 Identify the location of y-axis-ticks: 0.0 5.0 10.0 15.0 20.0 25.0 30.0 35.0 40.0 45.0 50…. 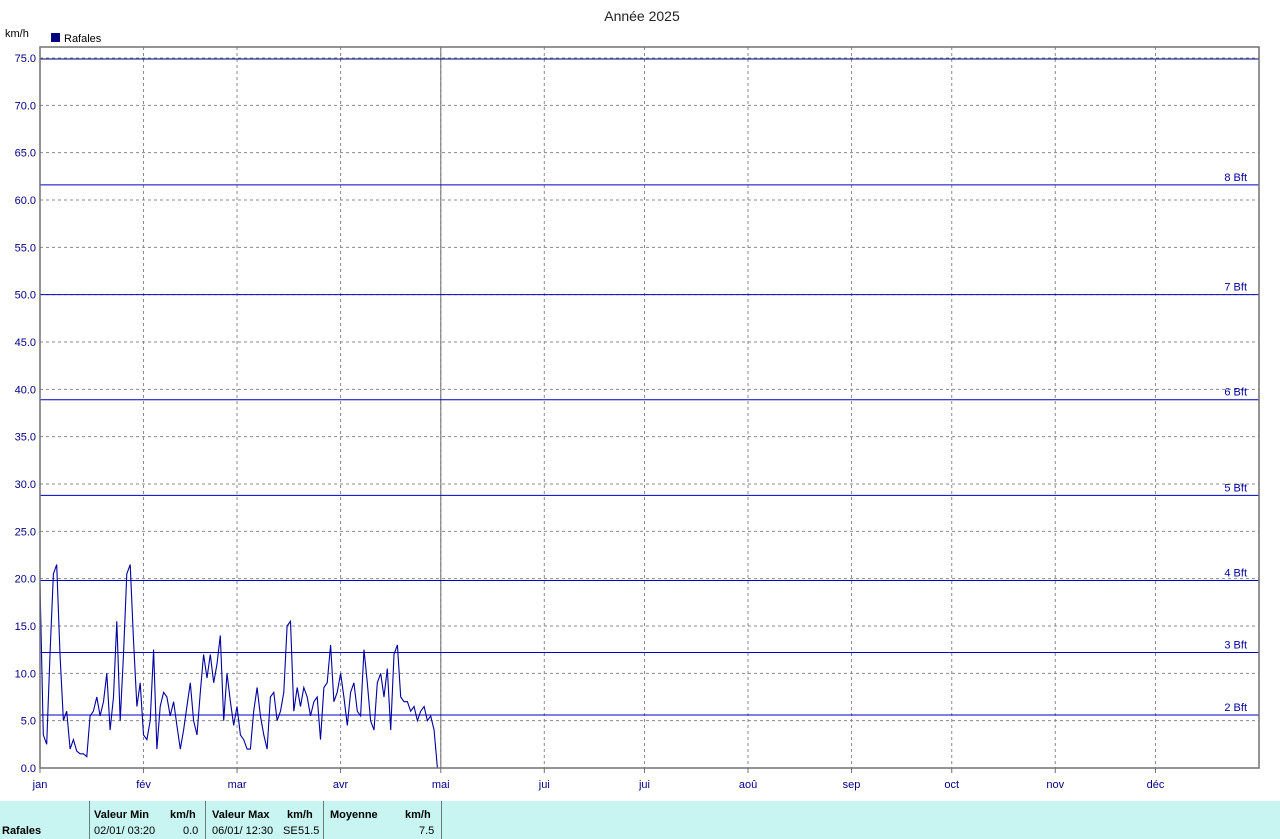
(25, 414).